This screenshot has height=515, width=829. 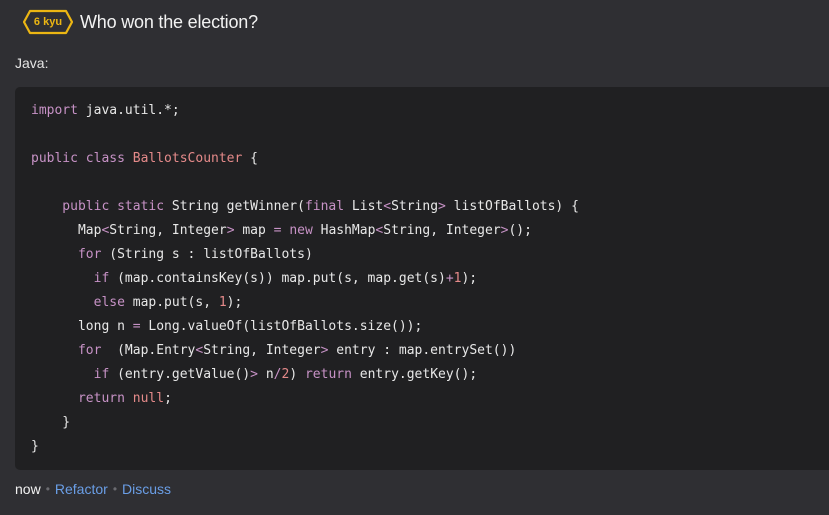 What do you see at coordinates (222, 302) in the screenshot?
I see `code-token: 1` at bounding box center [222, 302].